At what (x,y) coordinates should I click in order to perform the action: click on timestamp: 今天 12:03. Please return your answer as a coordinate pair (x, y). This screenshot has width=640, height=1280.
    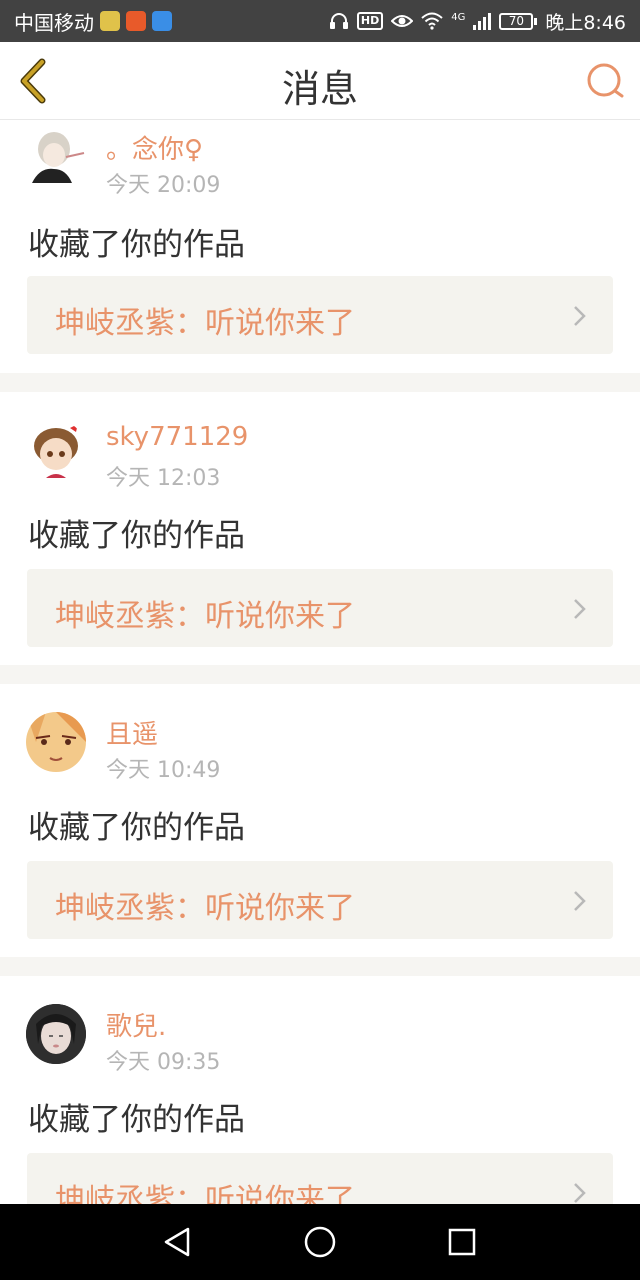
    Looking at the image, I should click on (163, 478).